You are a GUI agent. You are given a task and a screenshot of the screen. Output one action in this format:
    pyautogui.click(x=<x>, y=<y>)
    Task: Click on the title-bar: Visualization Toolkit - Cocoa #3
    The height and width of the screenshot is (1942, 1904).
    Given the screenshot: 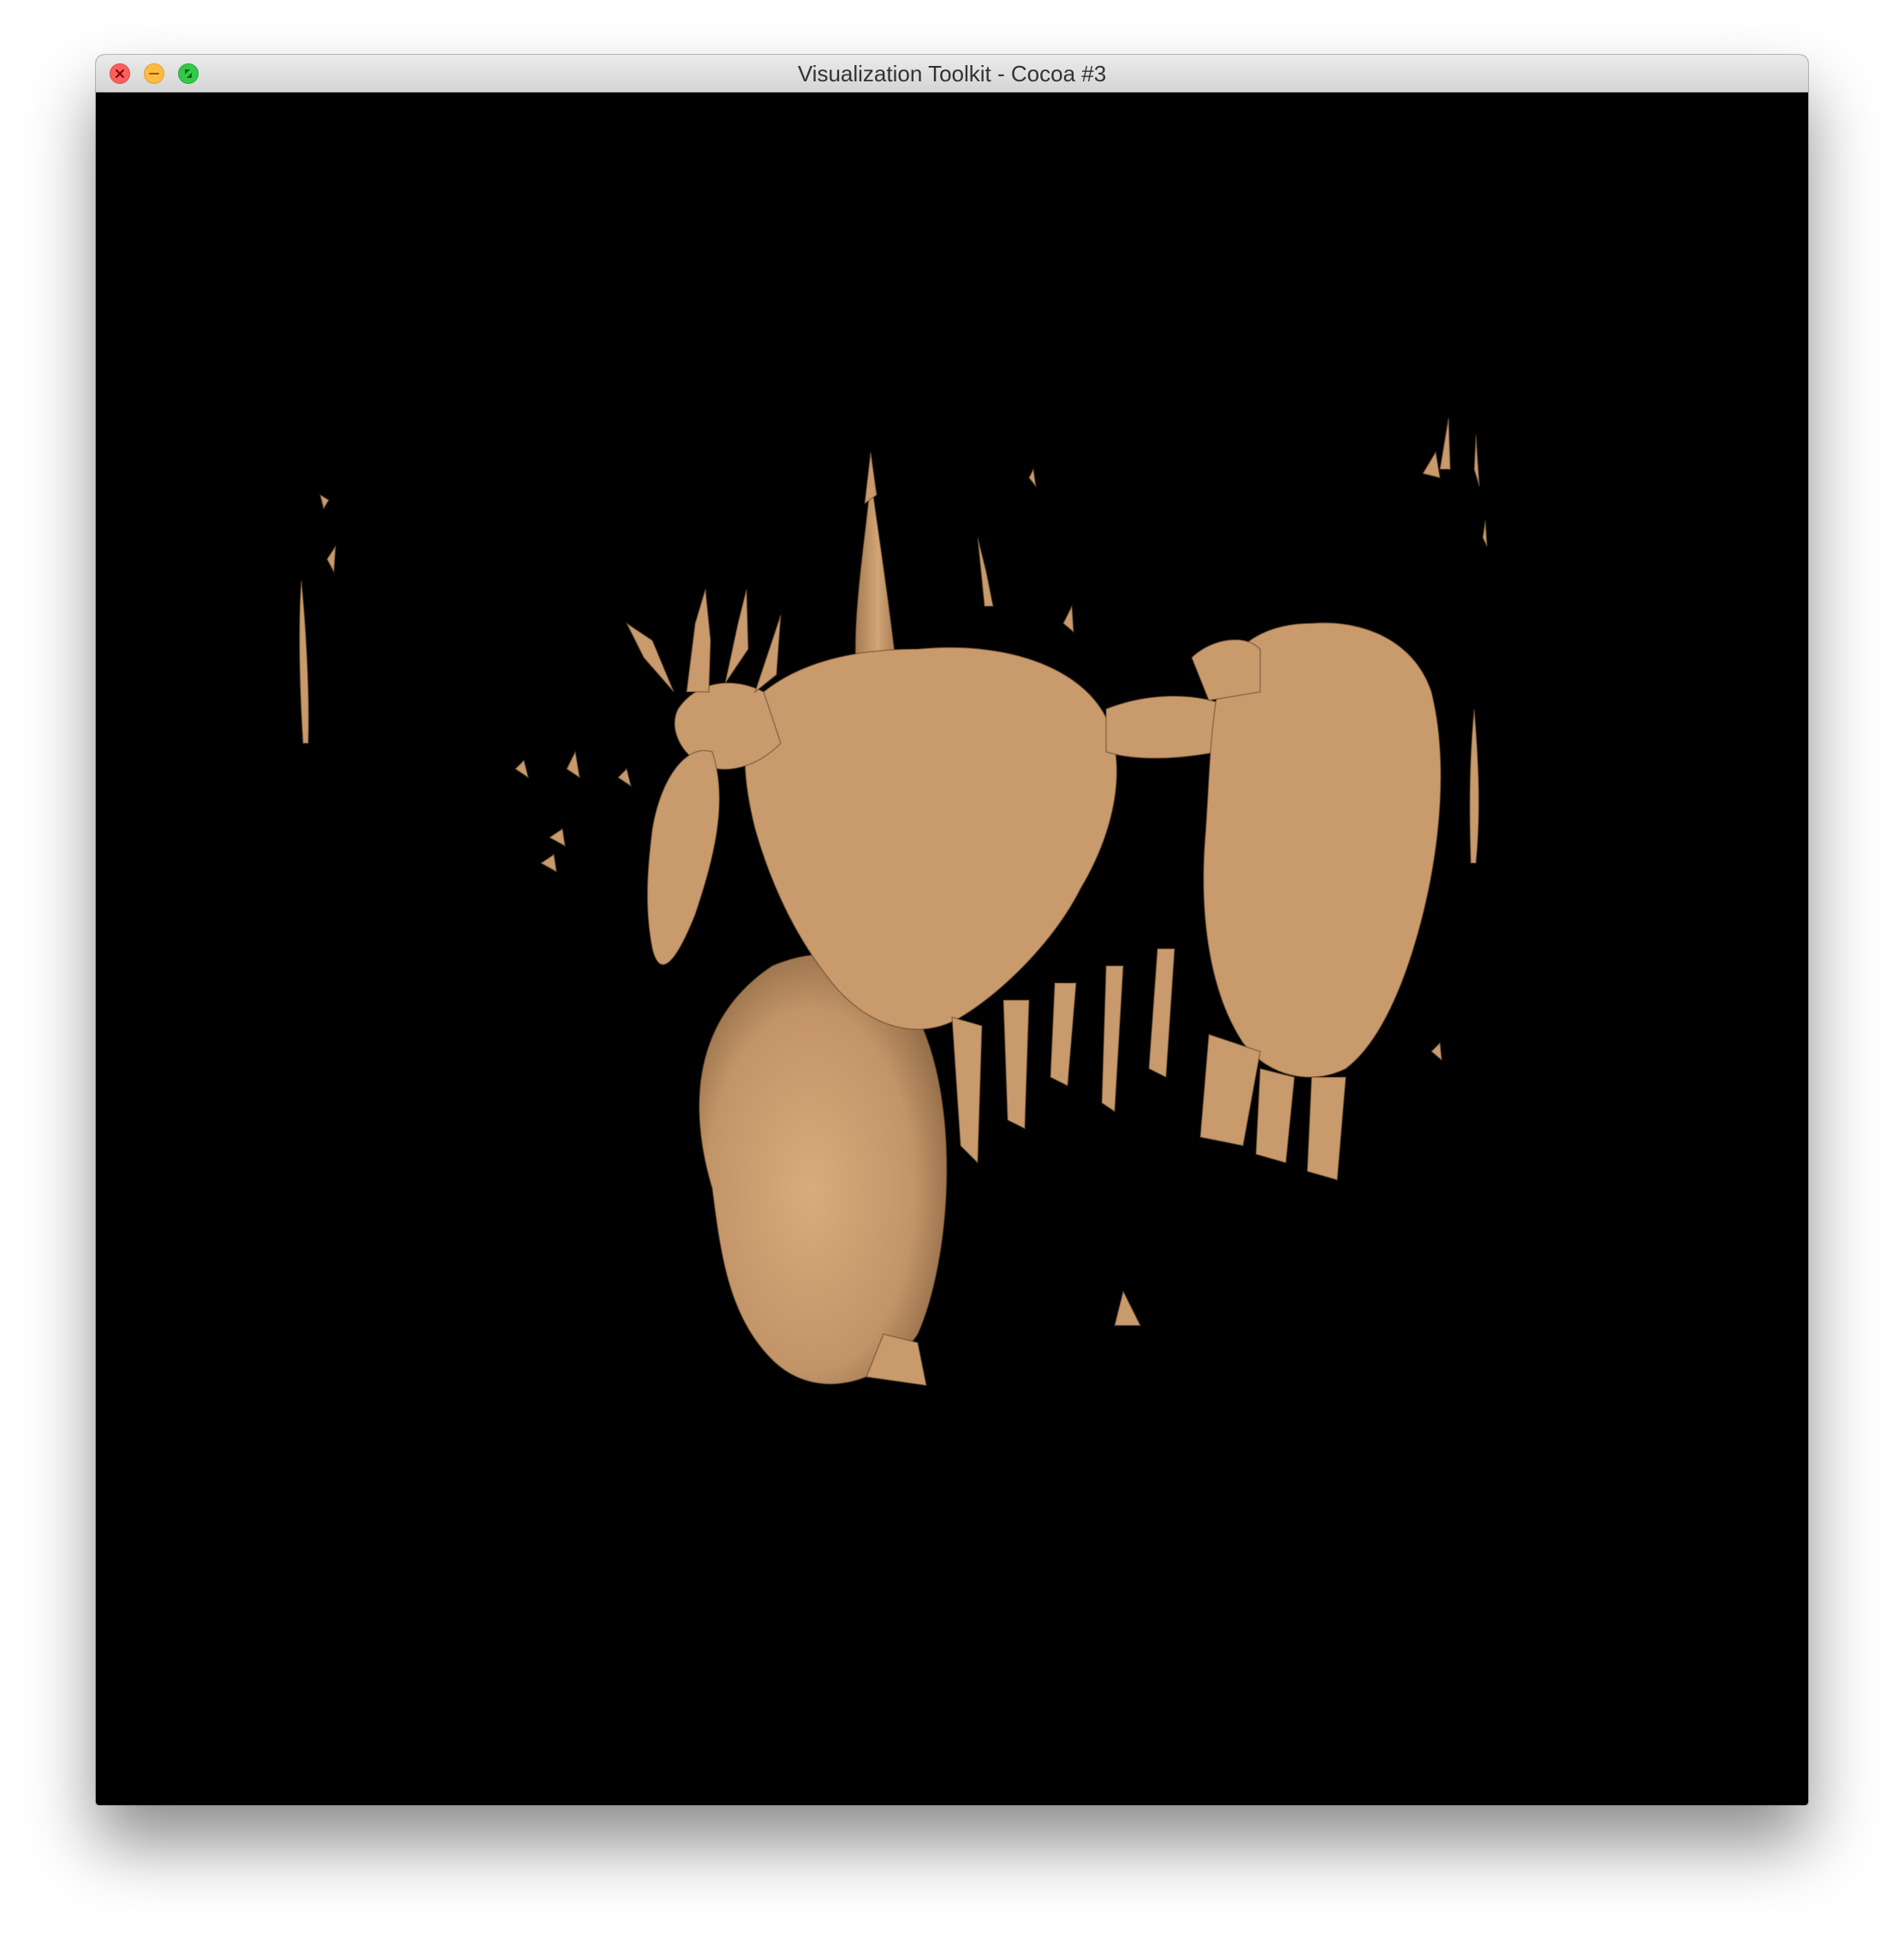 What is the action you would take?
    pyautogui.click(x=952, y=73)
    